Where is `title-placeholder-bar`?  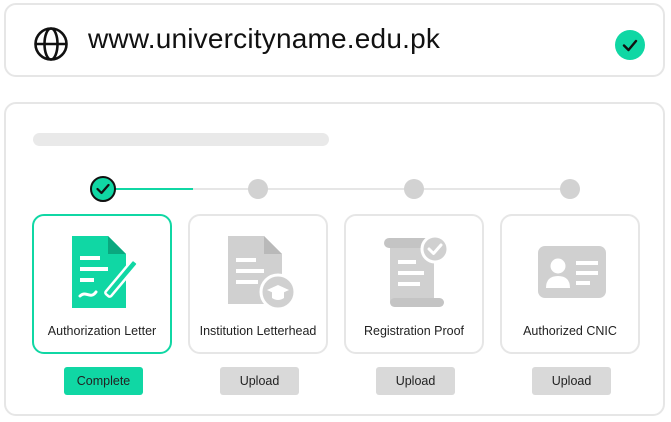 title-placeholder-bar is located at coordinates (181, 139).